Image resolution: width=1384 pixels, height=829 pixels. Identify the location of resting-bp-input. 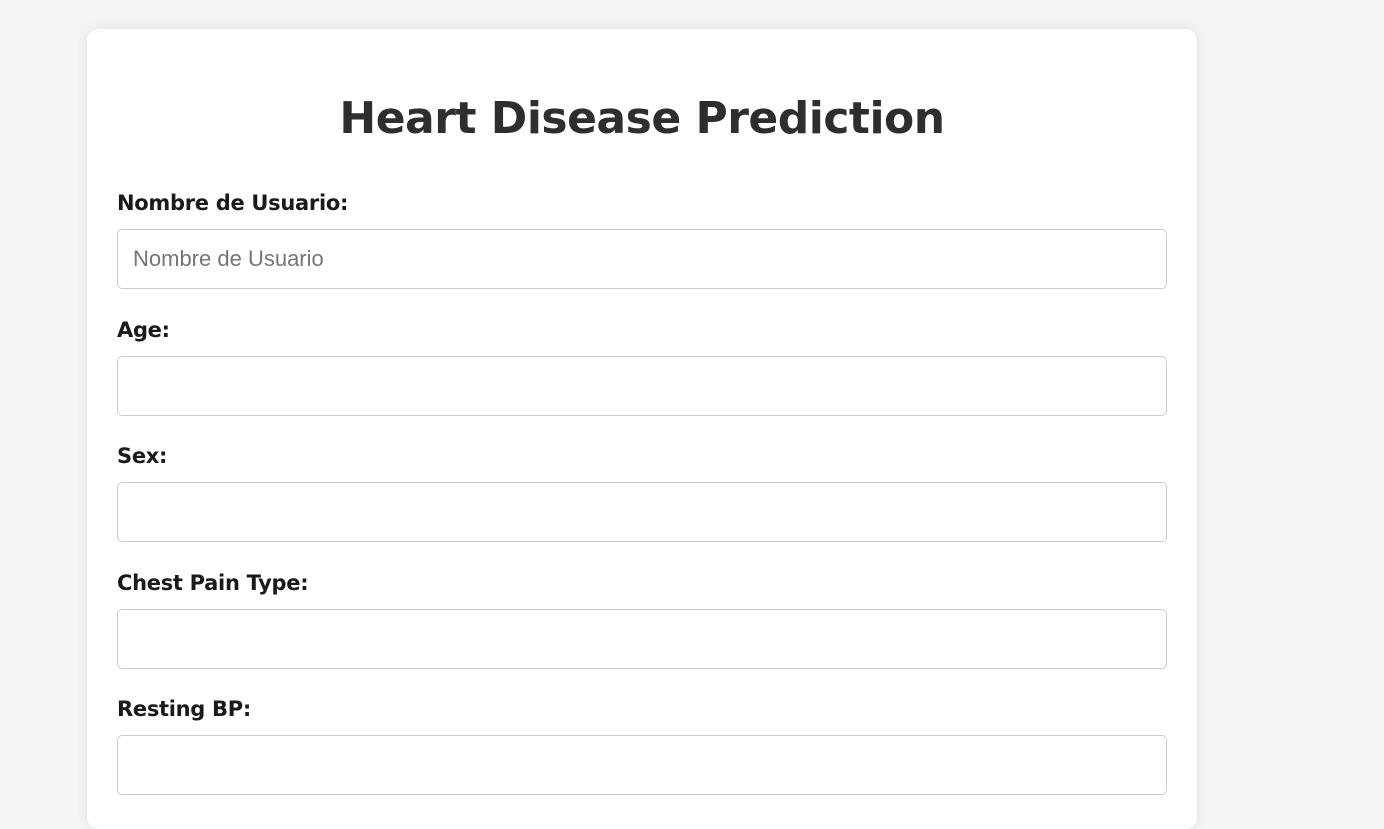
(642, 765).